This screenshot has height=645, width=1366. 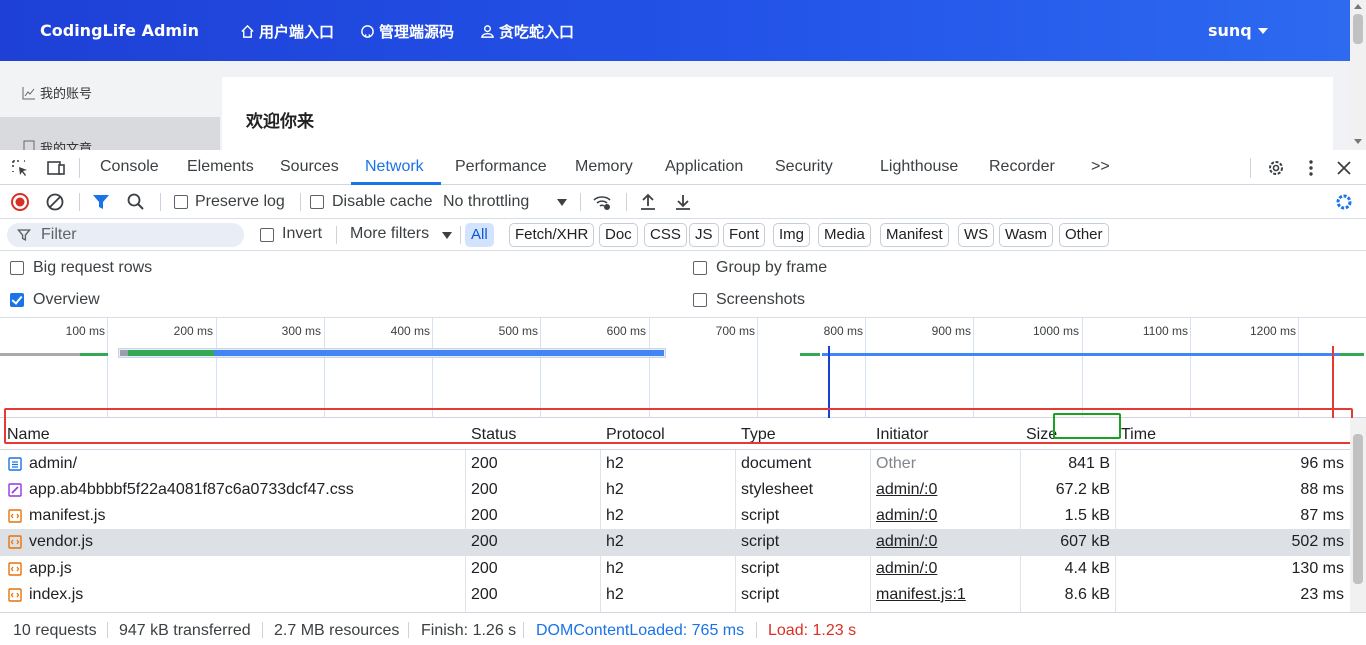 What do you see at coordinates (66, 299) in the screenshot?
I see `overview-label: Overview` at bounding box center [66, 299].